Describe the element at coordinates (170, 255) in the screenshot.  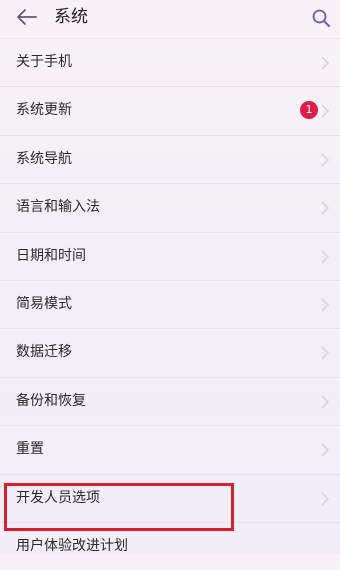
I see `menu-item-date-time: 日期和时间` at that location.